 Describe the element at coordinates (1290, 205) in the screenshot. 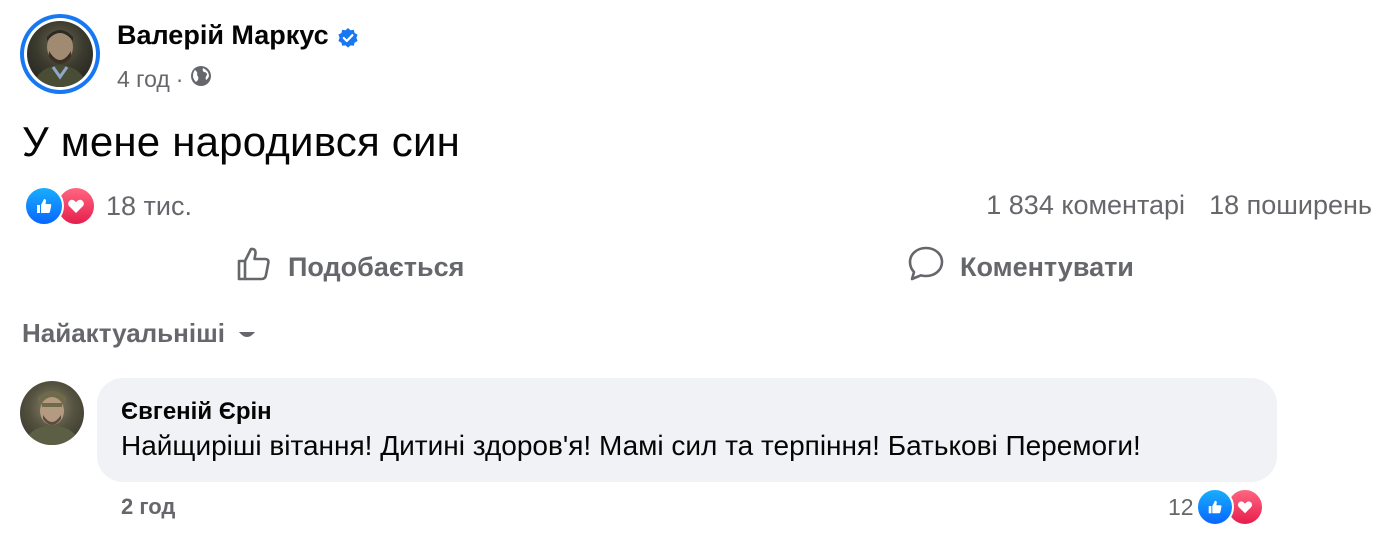

I see `shares-count: 18 поширень` at that location.